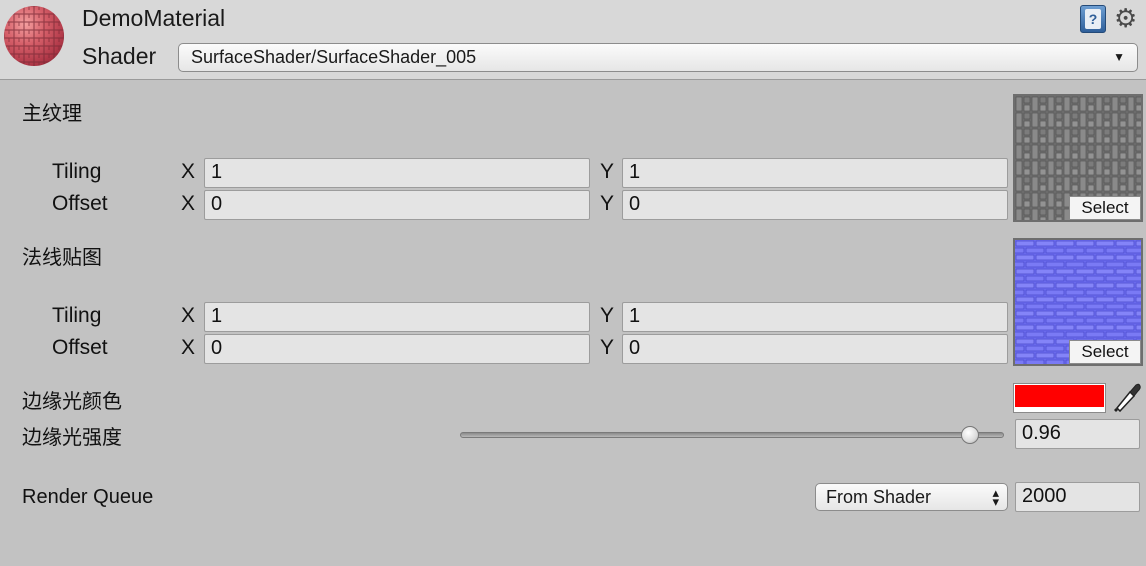  What do you see at coordinates (658, 57) in the screenshot?
I see `shader-dropdown: SurfaceShader/SurfaceShader_005 ▼` at bounding box center [658, 57].